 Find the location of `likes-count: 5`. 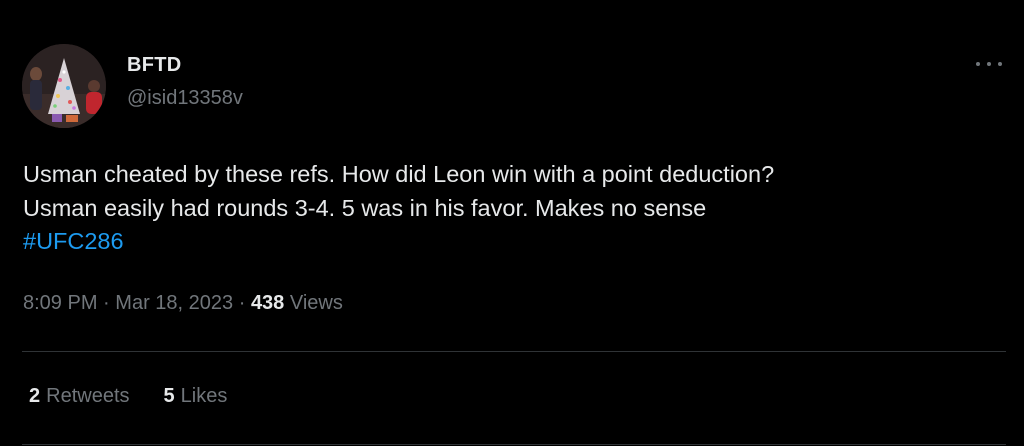

likes-count: 5 is located at coordinates (169, 396).